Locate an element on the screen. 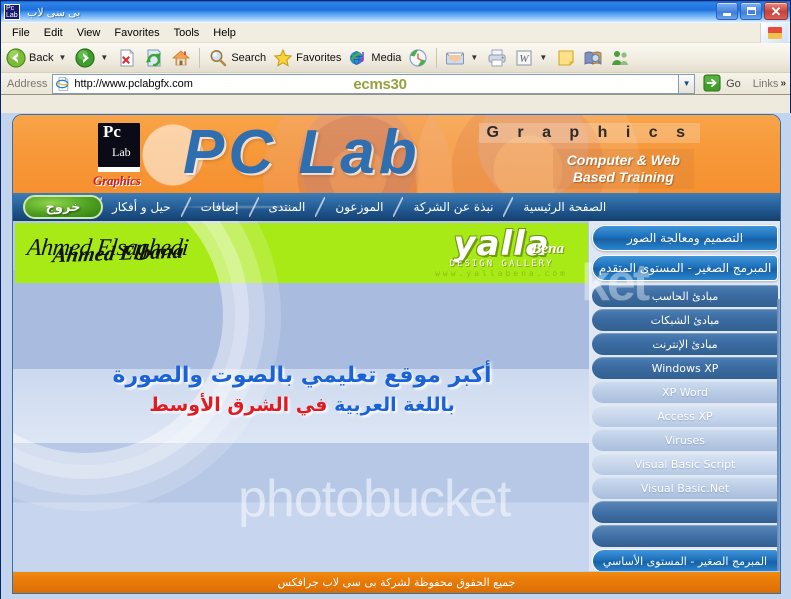 The height and width of the screenshot is (599, 791). media-button: Media is located at coordinates (374, 58).